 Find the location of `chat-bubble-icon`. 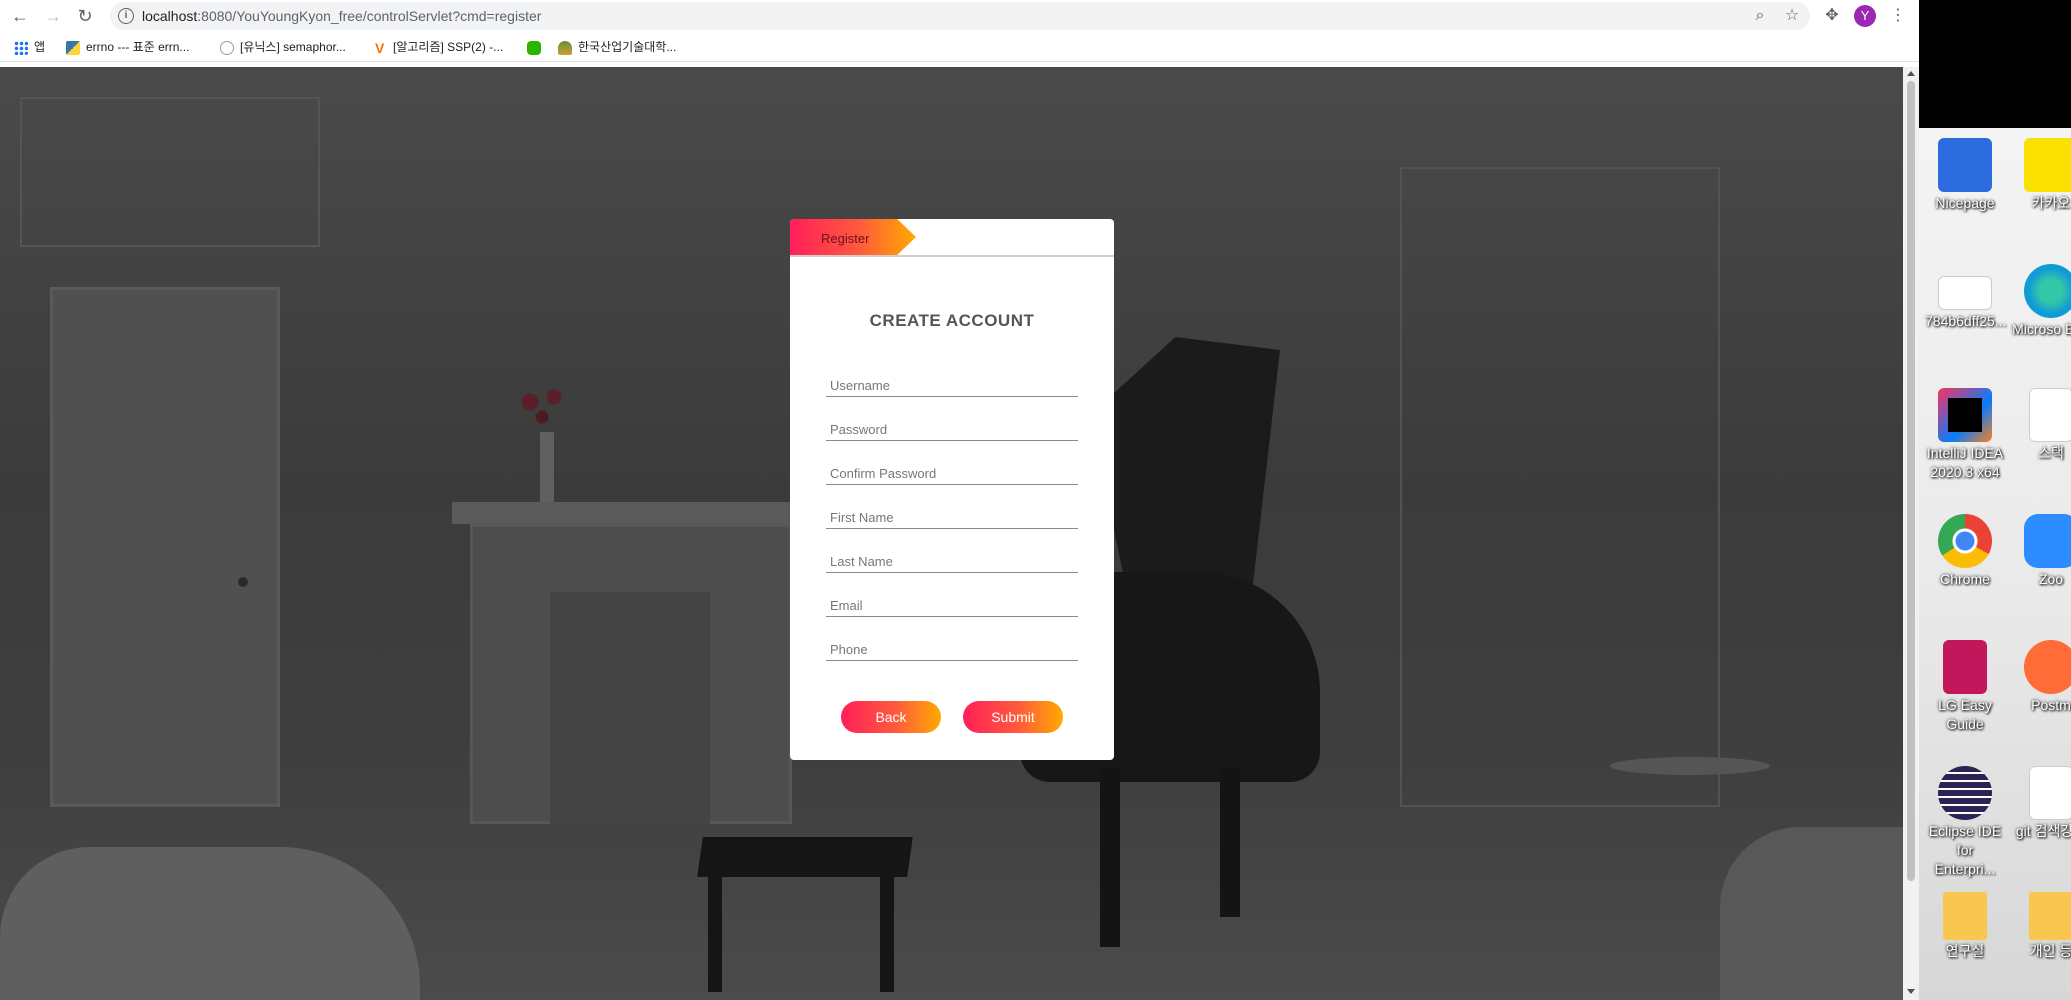

chat-bubble-icon is located at coordinates (534, 47).